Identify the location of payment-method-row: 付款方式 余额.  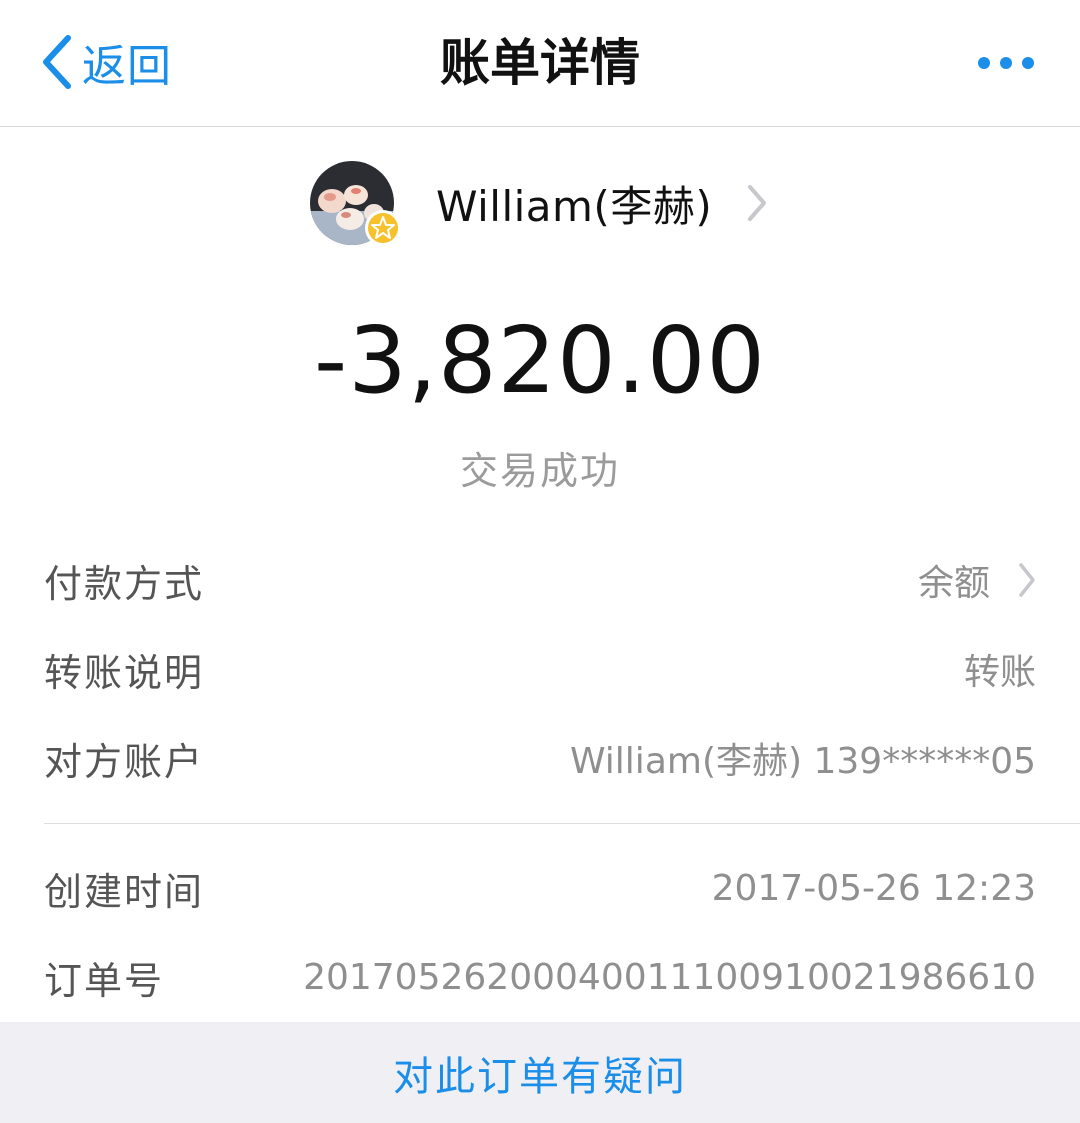
(540, 580).